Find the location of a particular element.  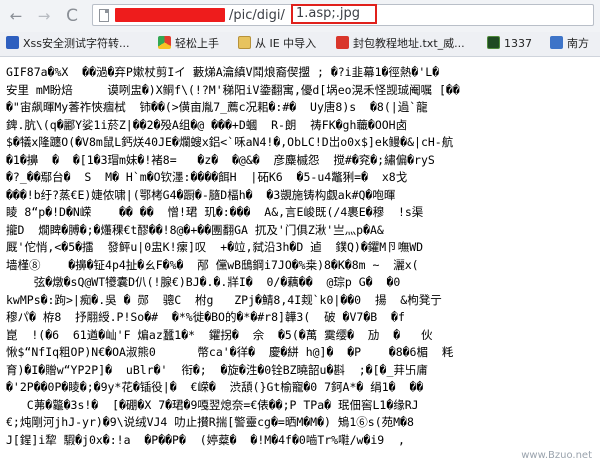

bookmark-1337: 1337 is located at coordinates (509, 44).